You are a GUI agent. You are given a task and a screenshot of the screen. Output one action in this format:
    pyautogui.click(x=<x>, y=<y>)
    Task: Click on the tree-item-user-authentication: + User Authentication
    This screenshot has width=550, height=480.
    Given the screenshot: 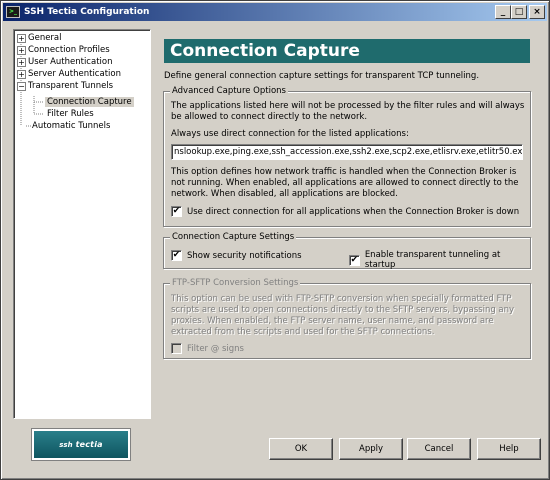 What is the action you would take?
    pyautogui.click(x=64, y=62)
    